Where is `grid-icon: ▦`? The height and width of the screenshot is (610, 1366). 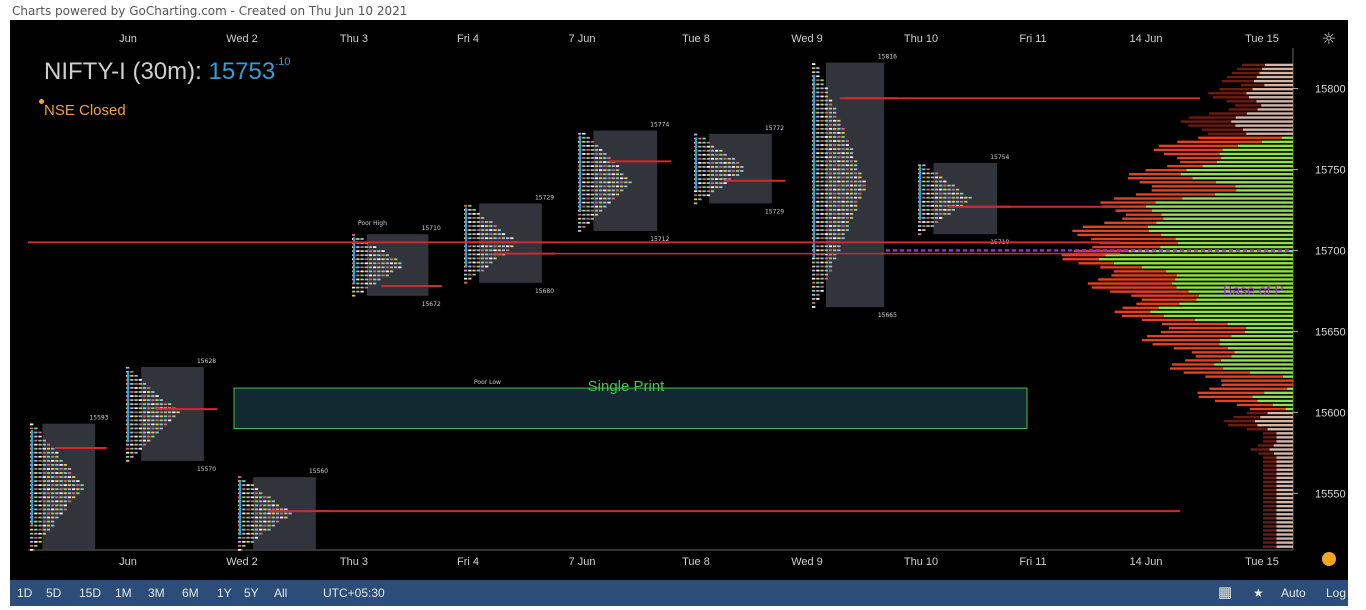 grid-icon: ▦ is located at coordinates (1225, 592).